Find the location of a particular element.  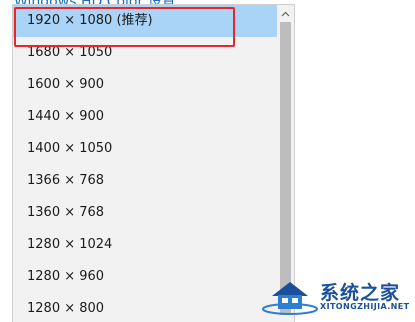

watermark-subtitle: XITONGZHIJIA.NET is located at coordinates (365, 306).